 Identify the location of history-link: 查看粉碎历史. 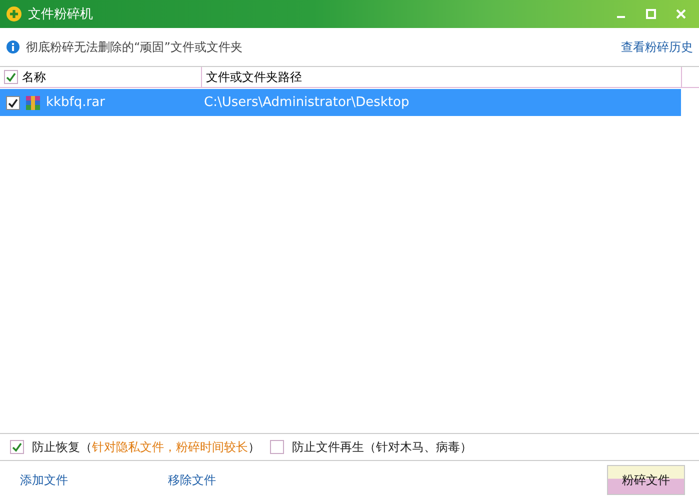
(657, 47).